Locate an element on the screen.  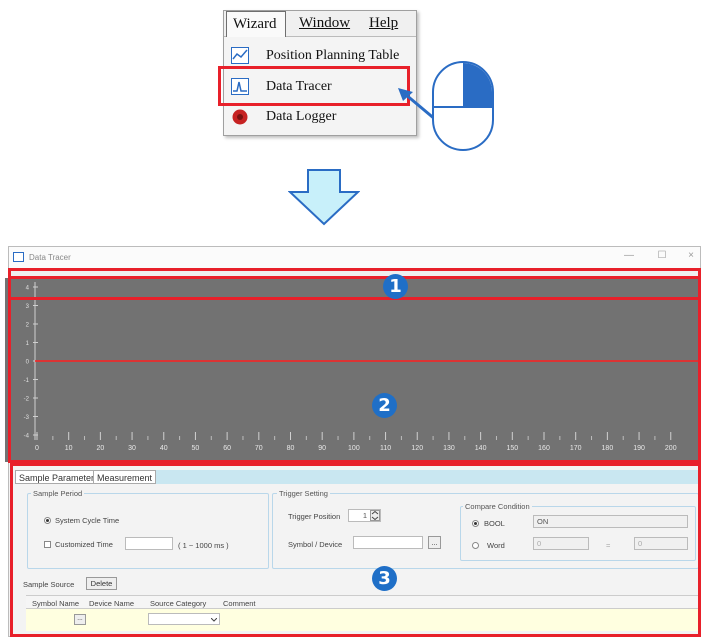
menu-item-label: Data Logger is located at coordinates (301, 116).